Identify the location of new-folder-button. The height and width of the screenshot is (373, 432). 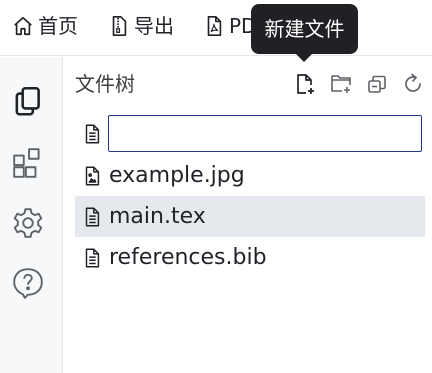
(341, 84).